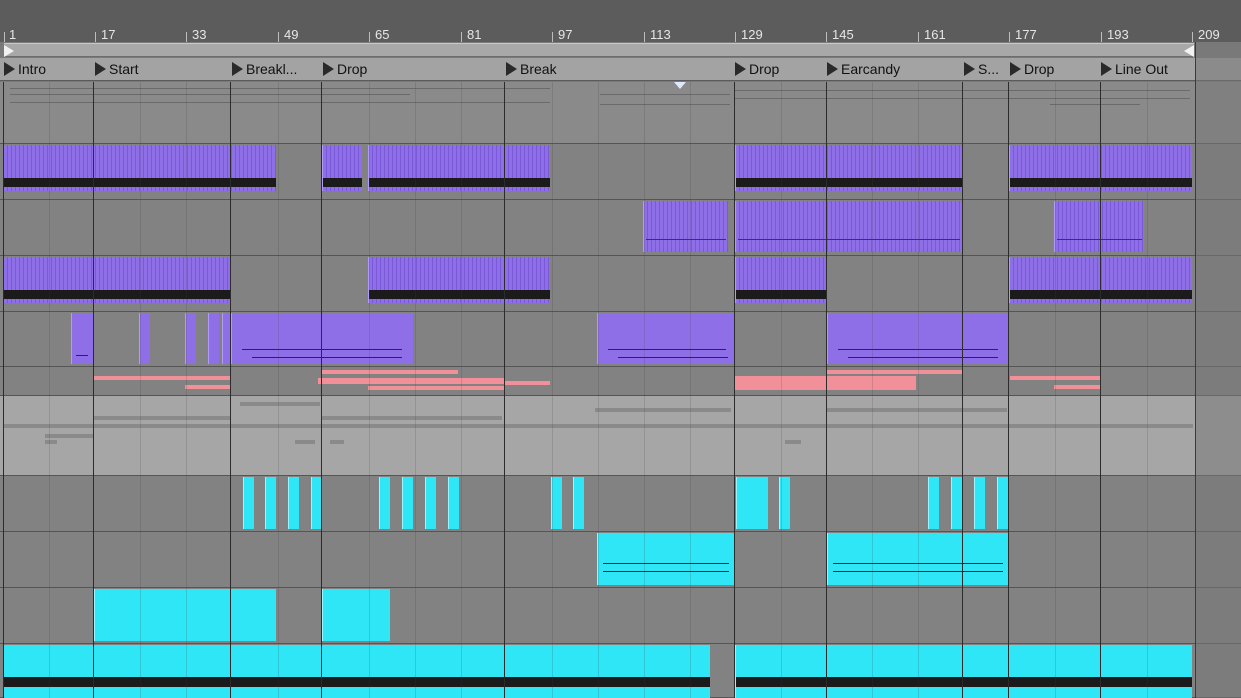 The width and height of the screenshot is (1241, 698). I want to click on loop-brace, so click(599, 50).